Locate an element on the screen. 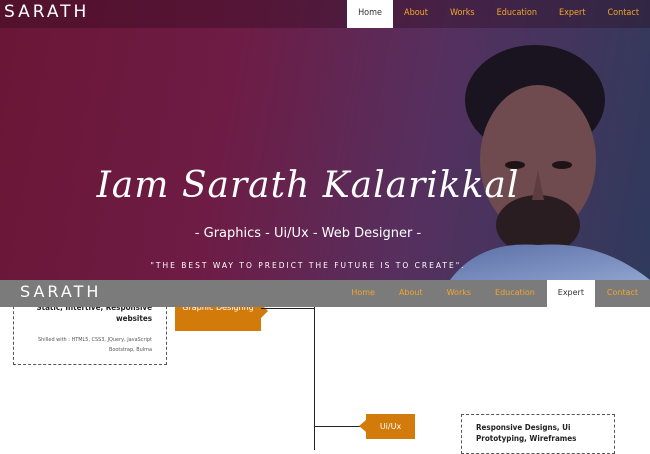 Image resolution: width=650 pixels, height=454 pixels. timeline-connector is located at coordinates (287, 308).